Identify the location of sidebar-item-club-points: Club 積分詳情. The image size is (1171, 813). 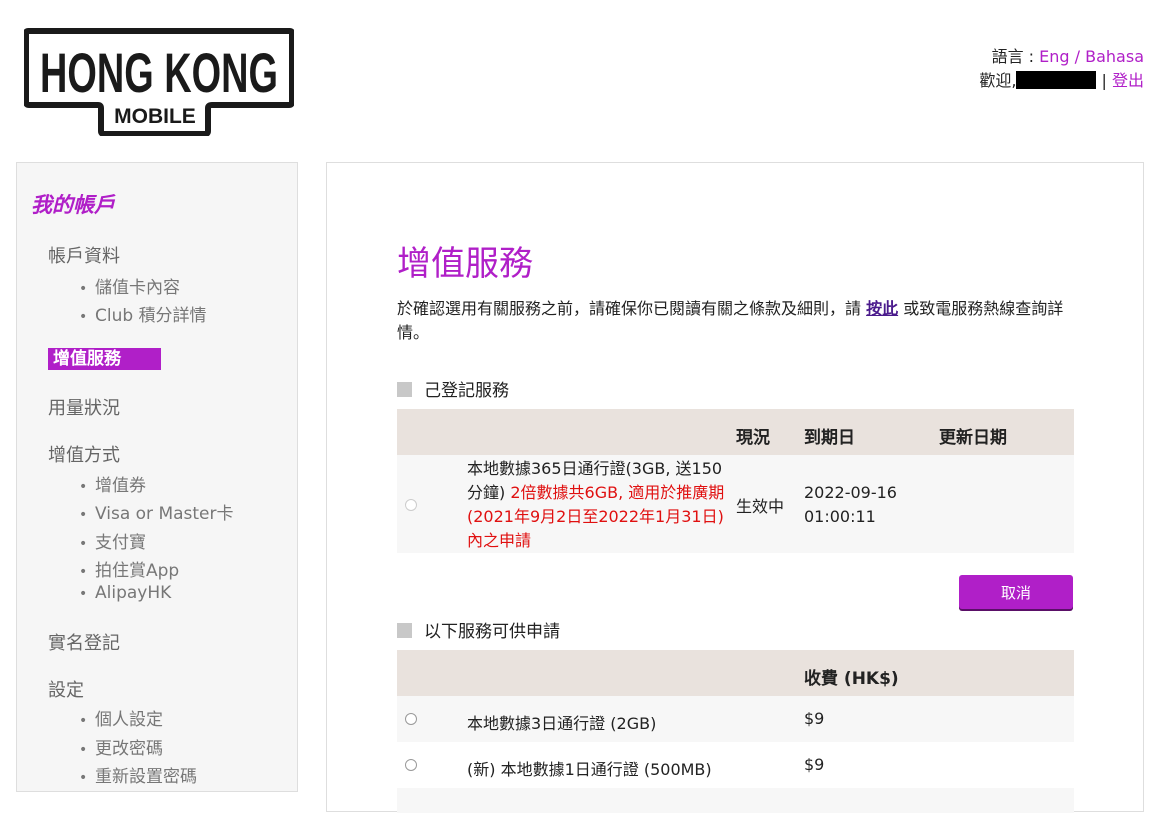
(143, 313).